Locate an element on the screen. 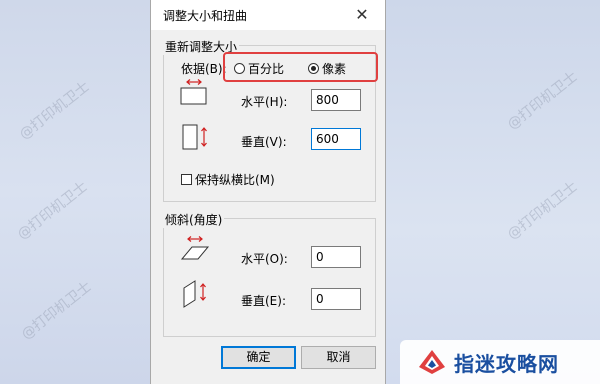 This screenshot has width=600, height=384. skew-vertical-icon is located at coordinates (194, 294).